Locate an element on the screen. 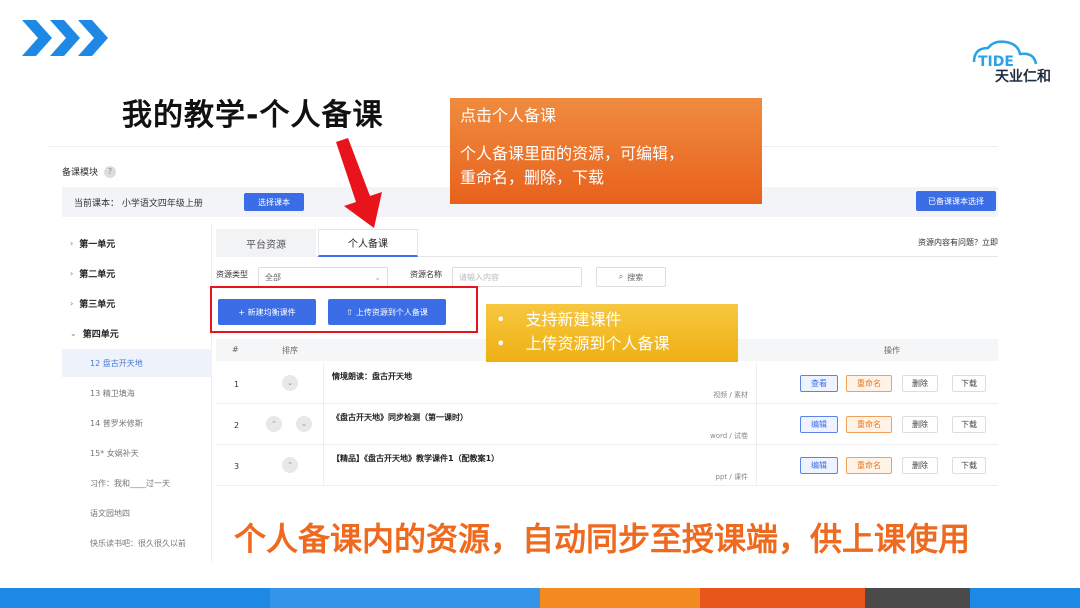  resource-title: 情境朗读：盘古开天地 is located at coordinates (372, 376).